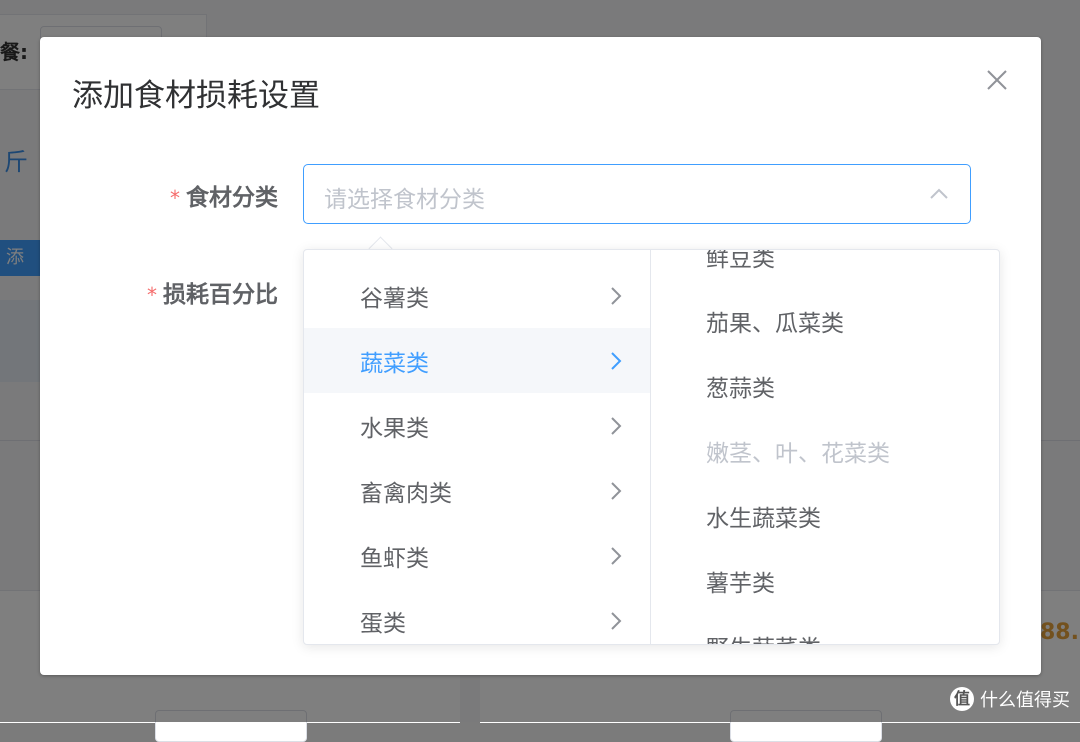 The height and width of the screenshot is (742, 1080). Describe the element at coordinates (477, 425) in the screenshot. I see `cascader-item-fruits: 水果类` at that location.